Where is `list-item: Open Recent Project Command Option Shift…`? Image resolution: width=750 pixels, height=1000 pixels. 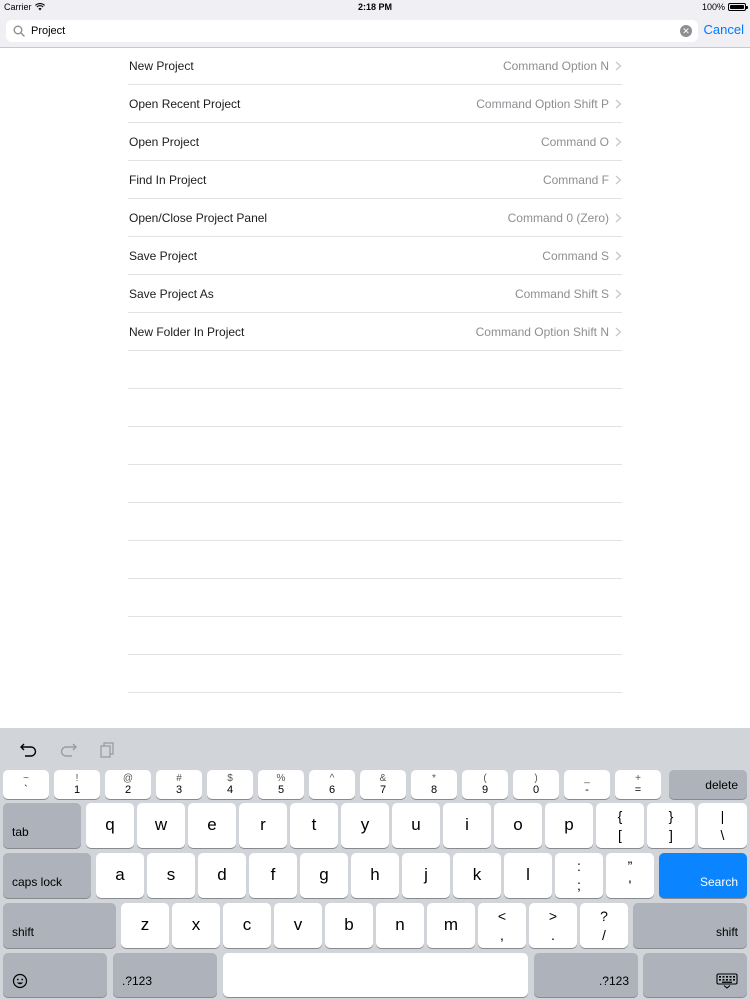 list-item: Open Recent Project Command Option Shift… is located at coordinates (375, 104).